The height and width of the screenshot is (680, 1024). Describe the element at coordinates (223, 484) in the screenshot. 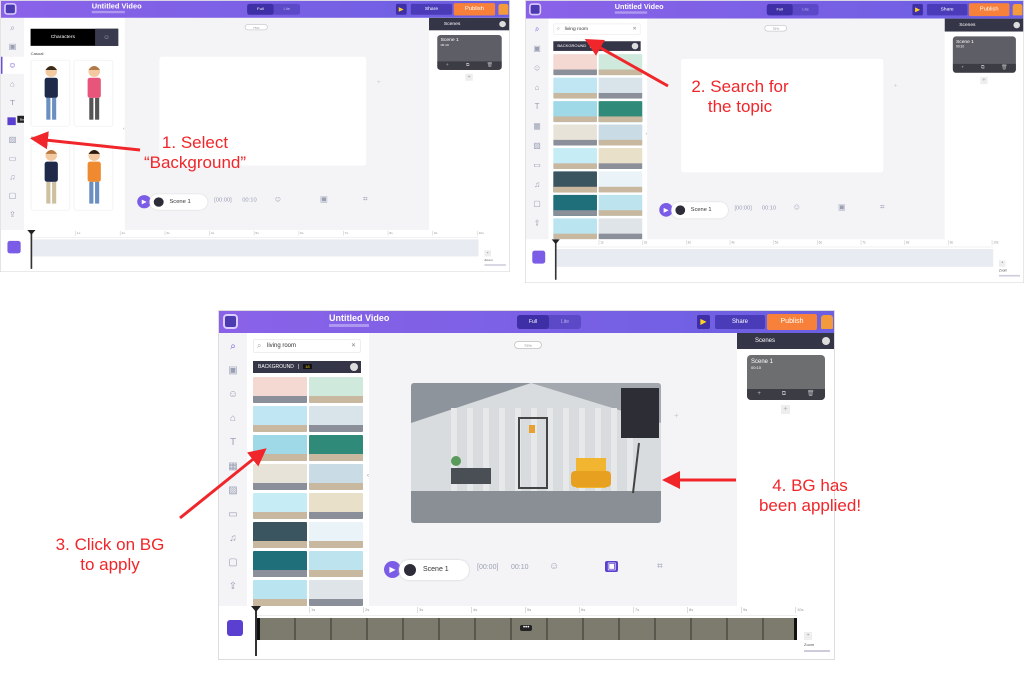

I see `arrow-step3` at that location.